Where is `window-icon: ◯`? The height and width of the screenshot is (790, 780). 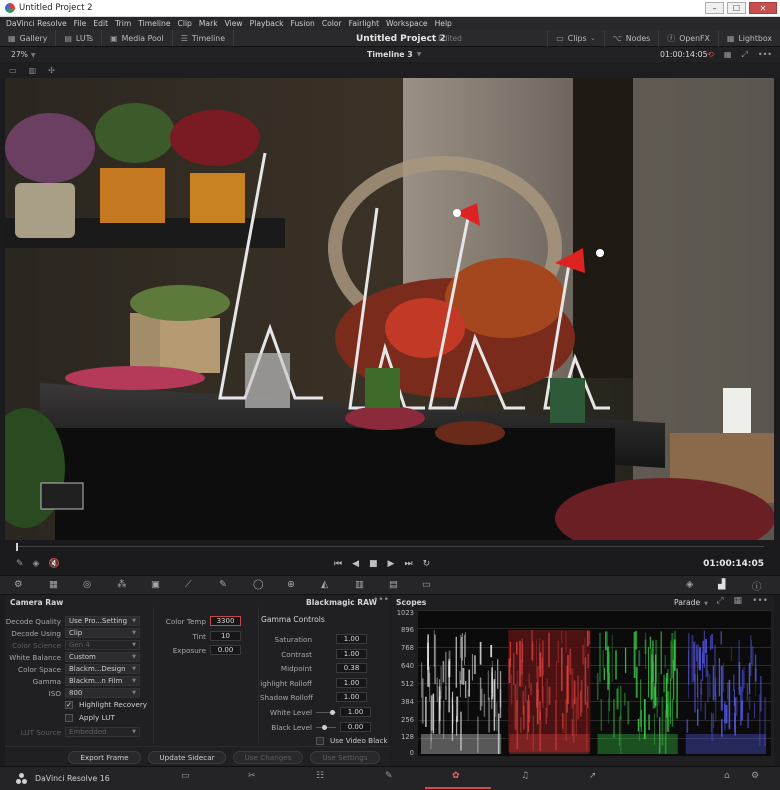
window-icon: ◯ is located at coordinates (258, 584).